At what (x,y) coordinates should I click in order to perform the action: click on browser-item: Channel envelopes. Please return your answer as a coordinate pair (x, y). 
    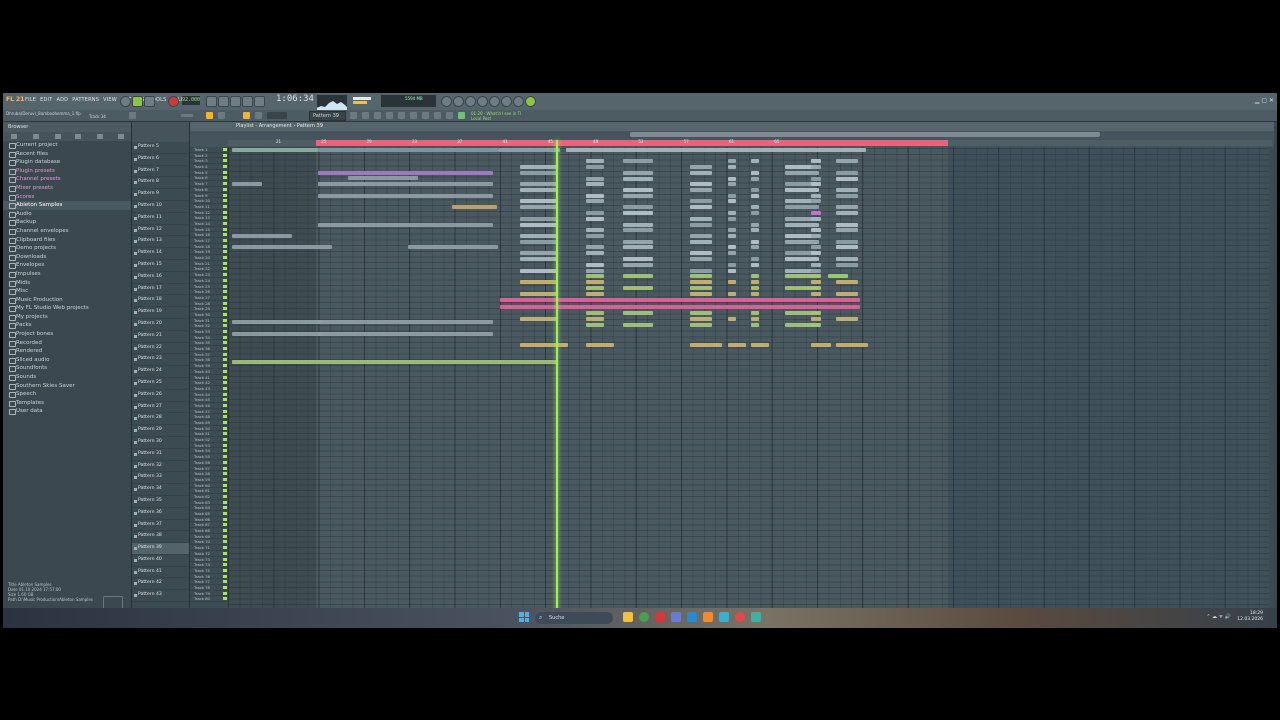
    Looking at the image, I should click on (67, 231).